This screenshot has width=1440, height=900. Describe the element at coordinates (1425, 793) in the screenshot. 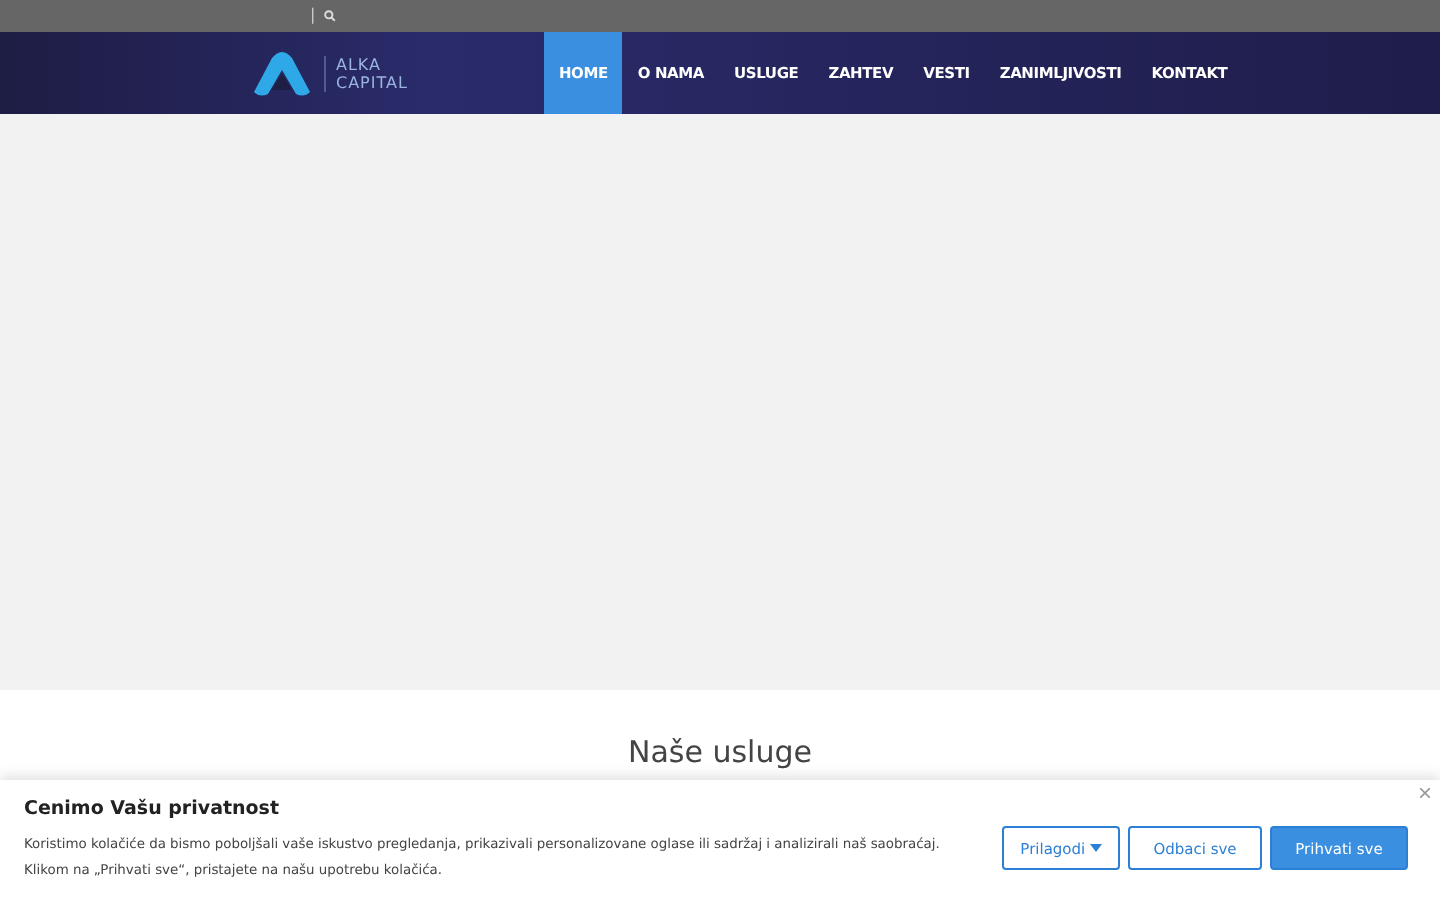

I see `close-icon` at that location.